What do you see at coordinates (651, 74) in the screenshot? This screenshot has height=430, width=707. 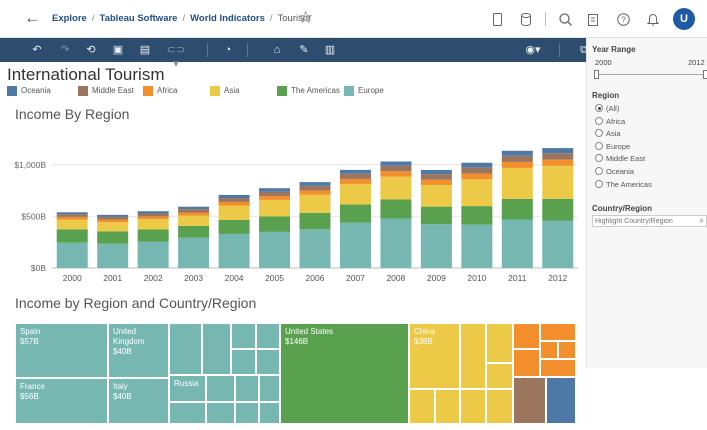 I see `year-range-slider` at bounding box center [651, 74].